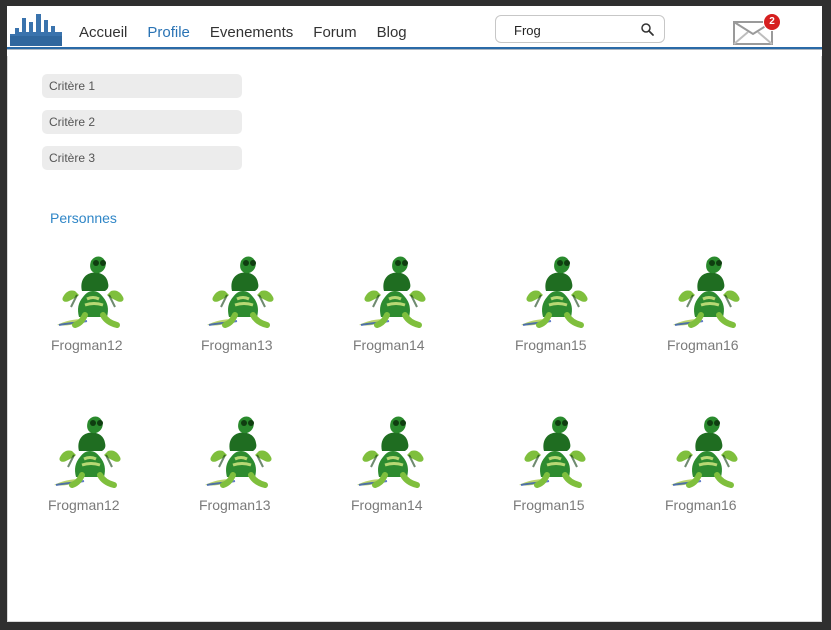 This screenshot has width=831, height=630. Describe the element at coordinates (647, 29) in the screenshot. I see `search-icon` at that location.